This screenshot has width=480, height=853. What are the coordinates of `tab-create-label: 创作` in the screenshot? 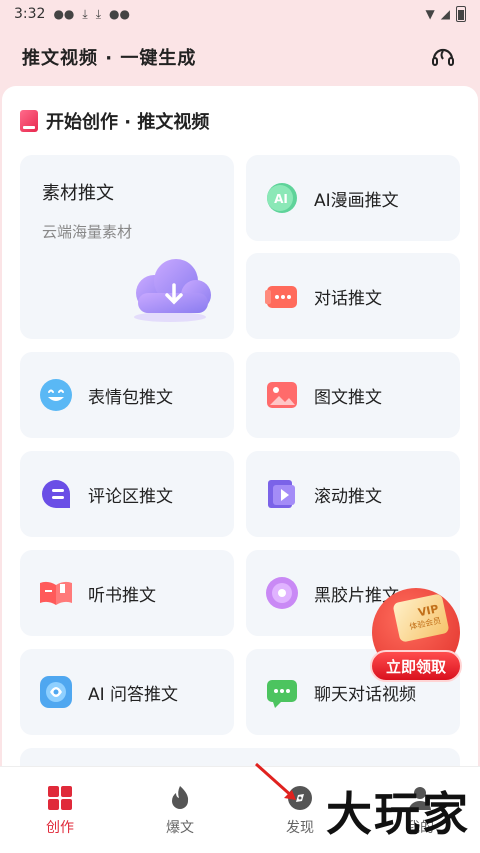 It's located at (60, 828).